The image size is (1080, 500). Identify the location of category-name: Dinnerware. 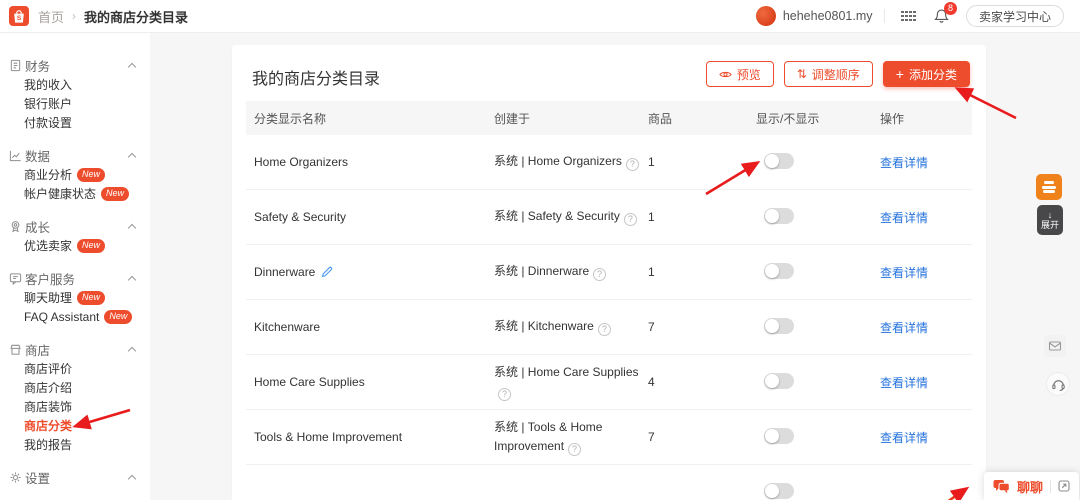
(285, 272).